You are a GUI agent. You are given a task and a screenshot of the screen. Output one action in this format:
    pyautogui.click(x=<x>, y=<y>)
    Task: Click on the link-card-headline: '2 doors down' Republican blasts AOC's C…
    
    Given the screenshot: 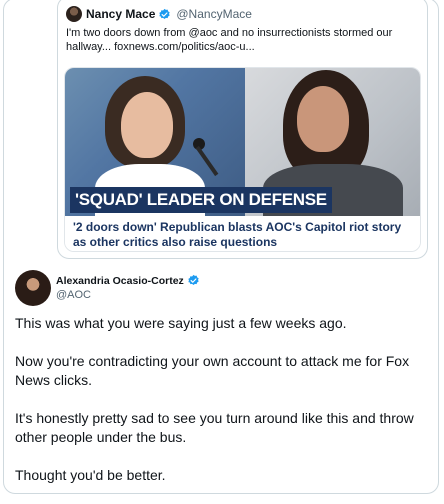 What is the action you would take?
    pyautogui.click(x=237, y=234)
    